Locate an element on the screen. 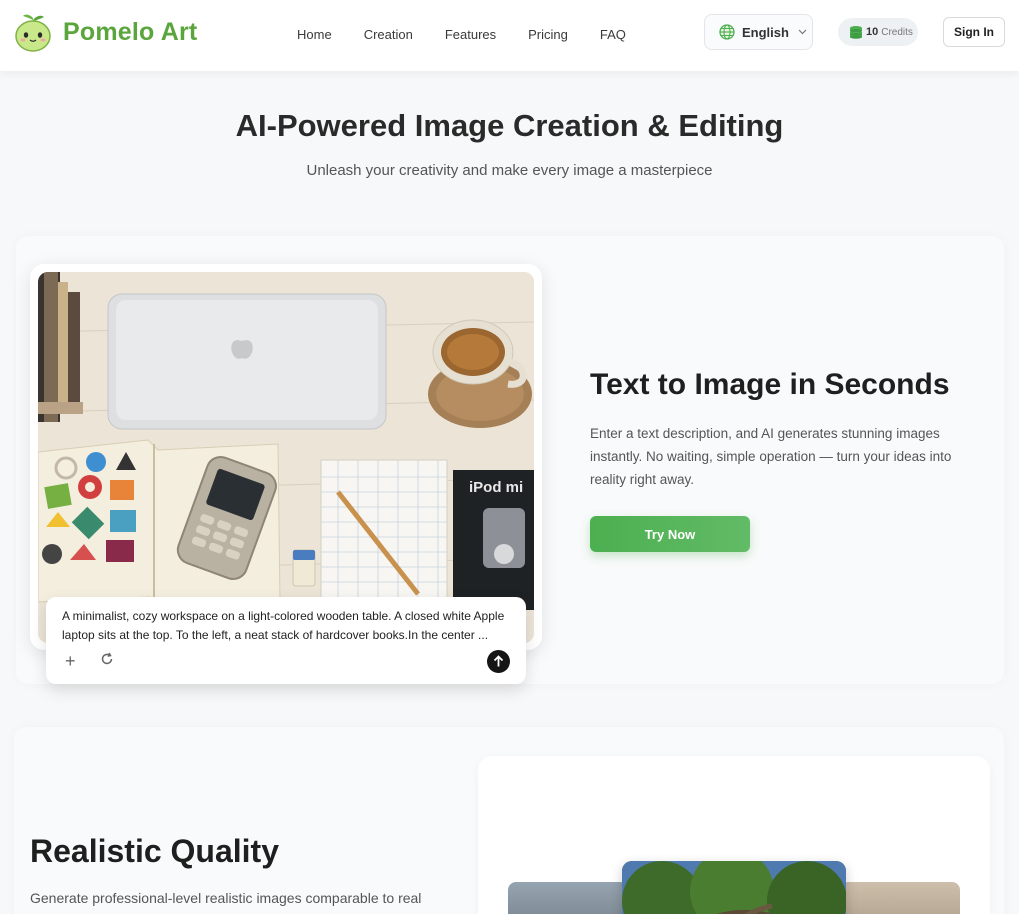  nav-link-creation: Creation is located at coordinates (388, 35).